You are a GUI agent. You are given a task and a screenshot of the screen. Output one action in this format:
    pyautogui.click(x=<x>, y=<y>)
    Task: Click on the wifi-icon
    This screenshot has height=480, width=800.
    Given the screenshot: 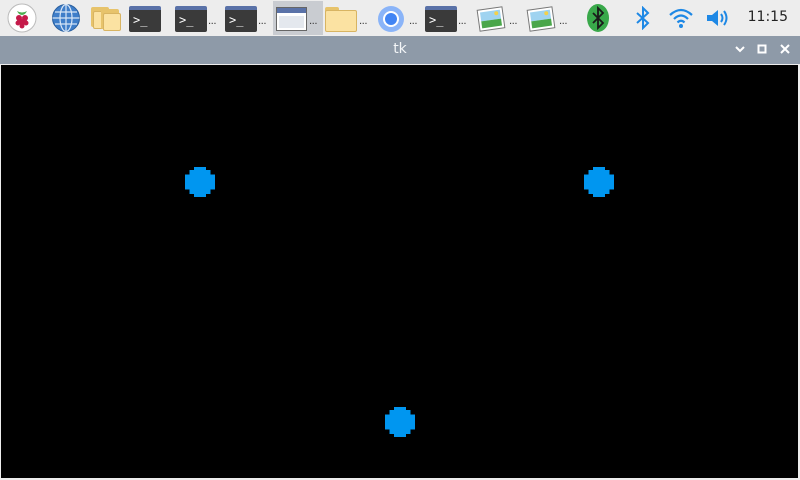 What is the action you would take?
    pyautogui.click(x=681, y=18)
    